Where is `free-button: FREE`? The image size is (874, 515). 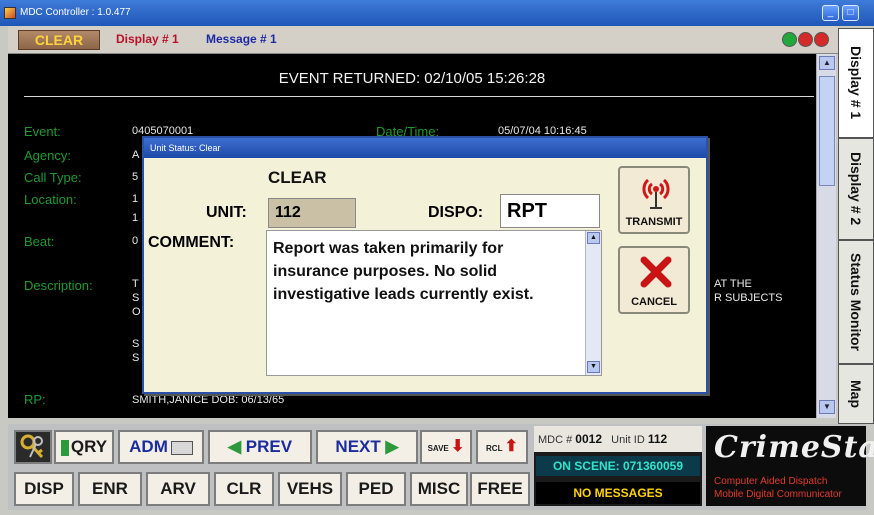 free-button: FREE is located at coordinates (500, 489).